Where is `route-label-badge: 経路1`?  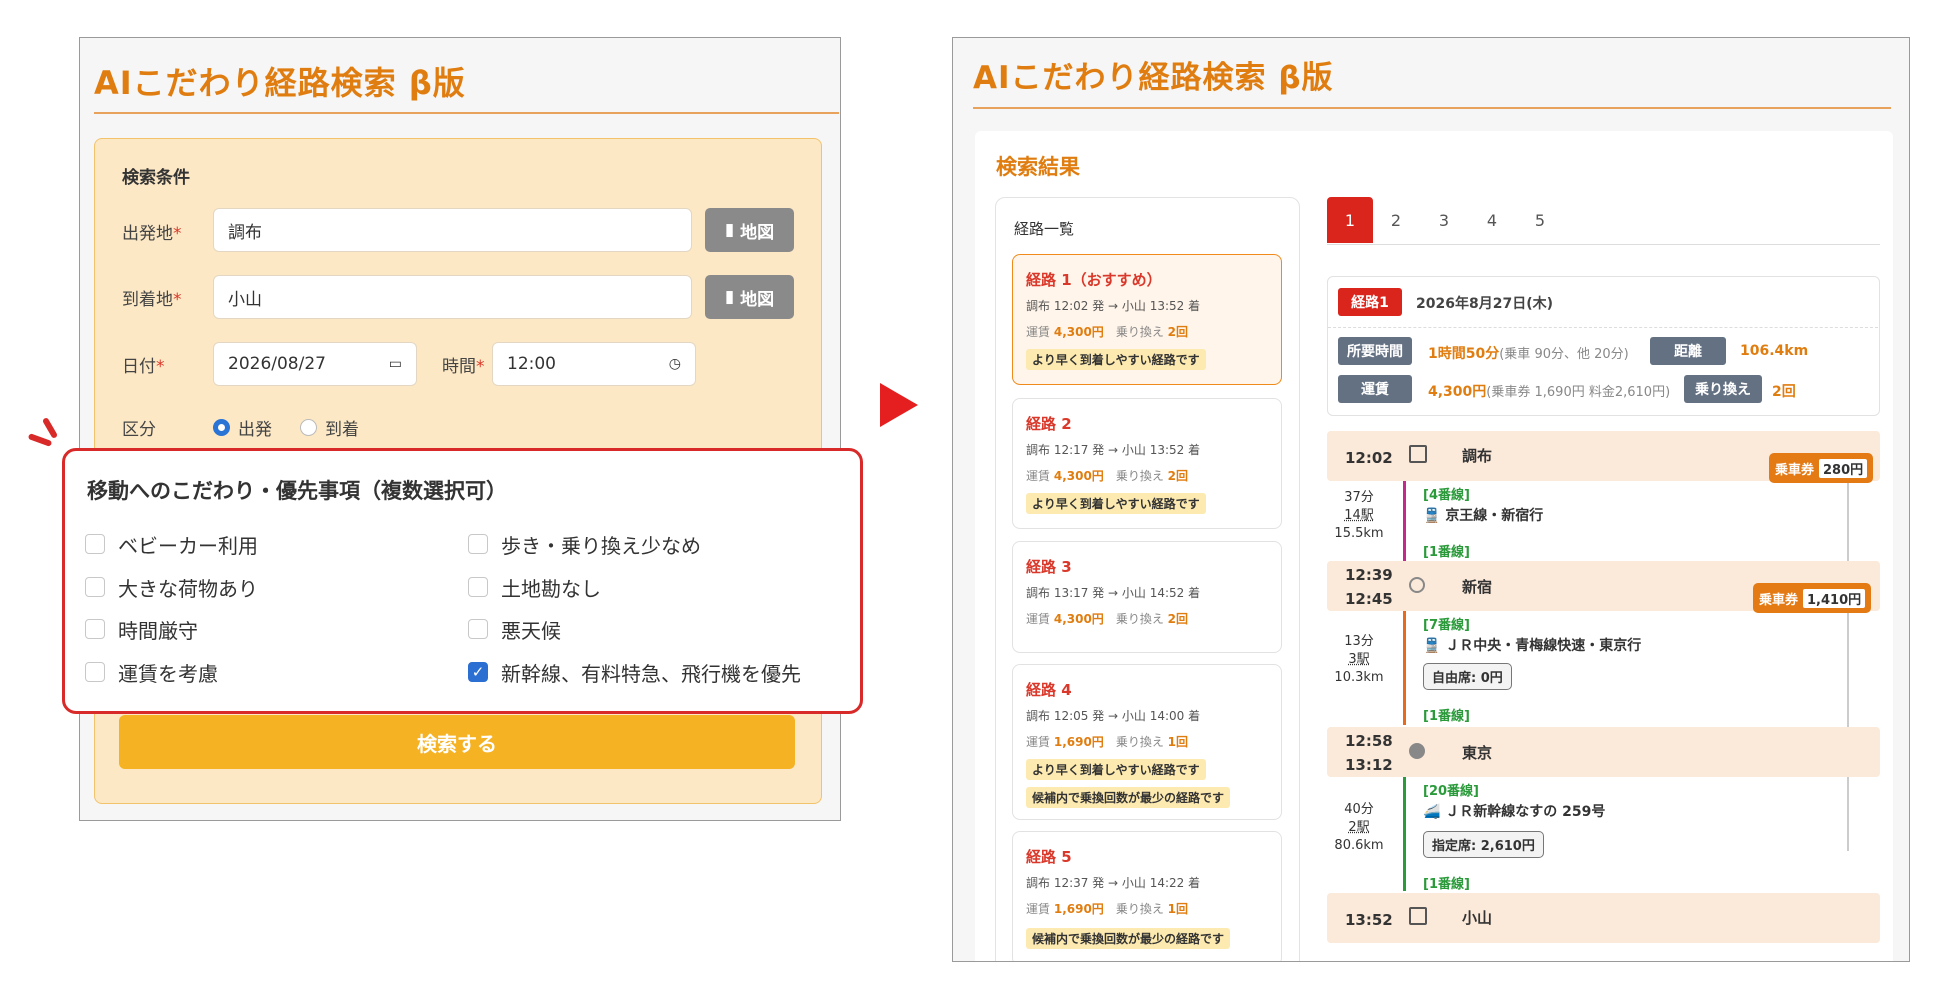
route-label-badge: 経路1 is located at coordinates (1370, 302).